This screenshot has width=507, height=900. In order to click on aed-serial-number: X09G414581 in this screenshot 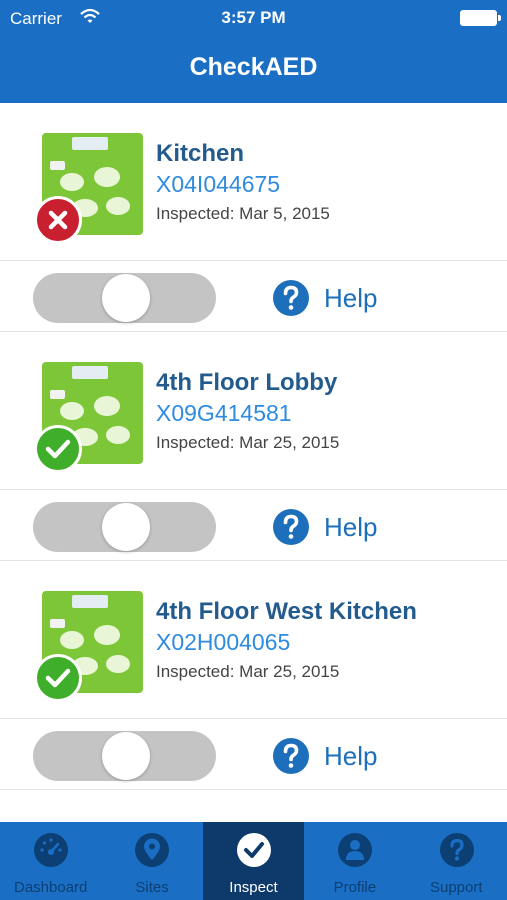, I will do `click(224, 413)`.